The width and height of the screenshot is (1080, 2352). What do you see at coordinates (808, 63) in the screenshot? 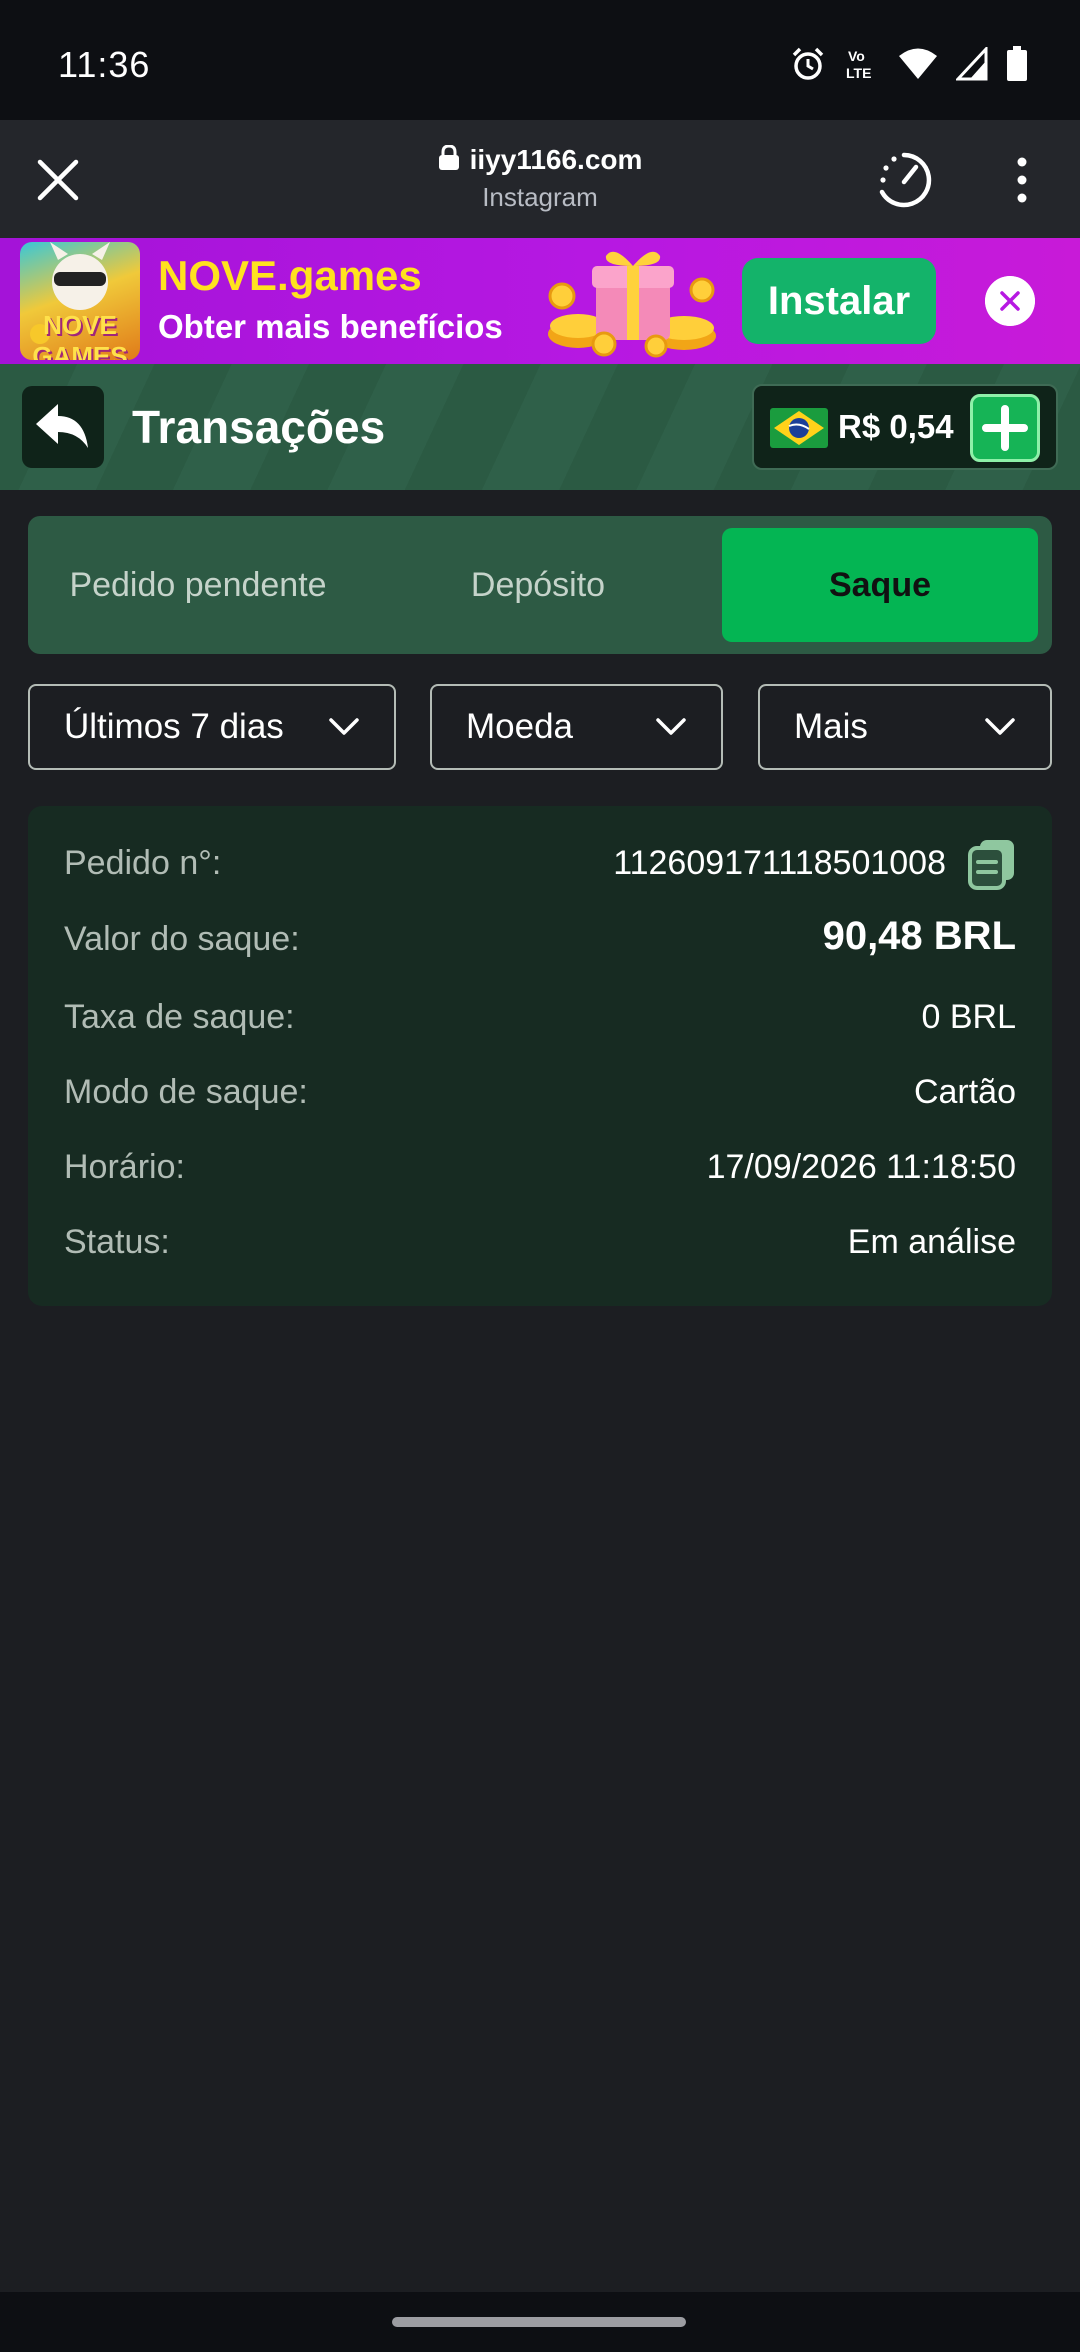
I see `alarm-icon` at bounding box center [808, 63].